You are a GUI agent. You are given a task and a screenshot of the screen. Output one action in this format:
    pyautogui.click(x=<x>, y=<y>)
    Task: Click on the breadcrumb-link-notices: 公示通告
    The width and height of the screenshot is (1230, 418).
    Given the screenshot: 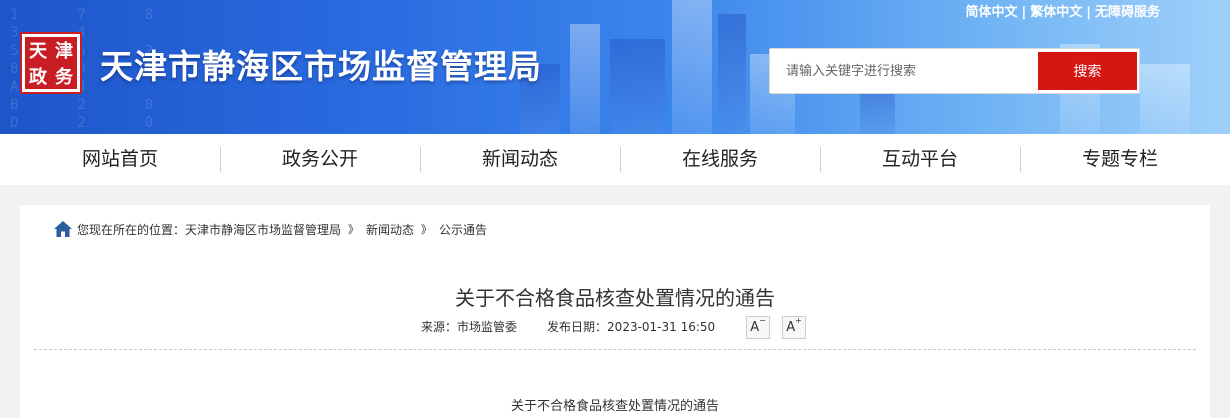 What is the action you would take?
    pyautogui.click(x=463, y=229)
    